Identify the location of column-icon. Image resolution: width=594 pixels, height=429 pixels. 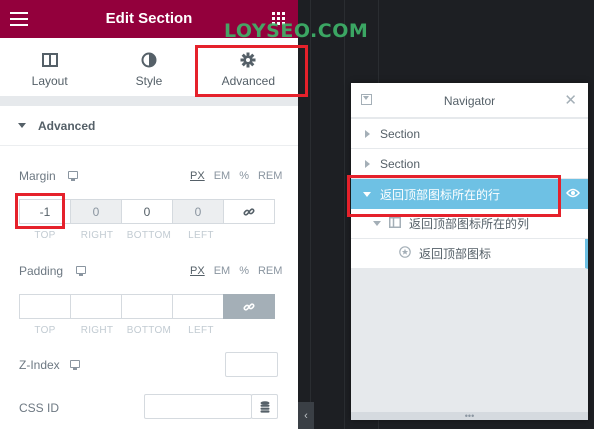
(395, 223).